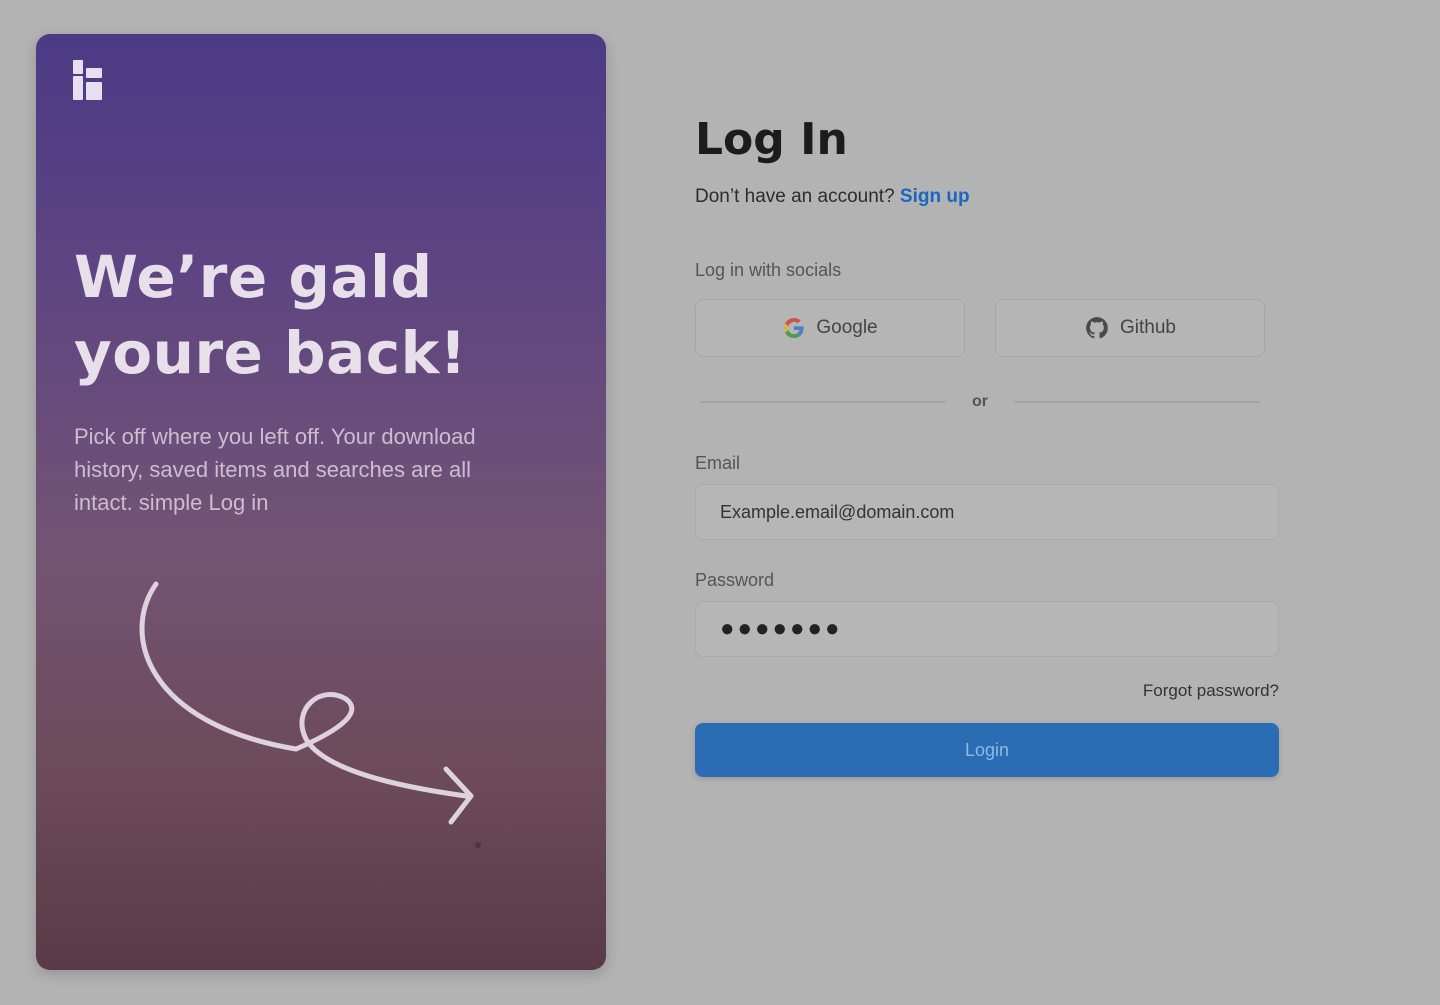  What do you see at coordinates (768, 270) in the screenshot?
I see `social-login-label: Log in with socials` at bounding box center [768, 270].